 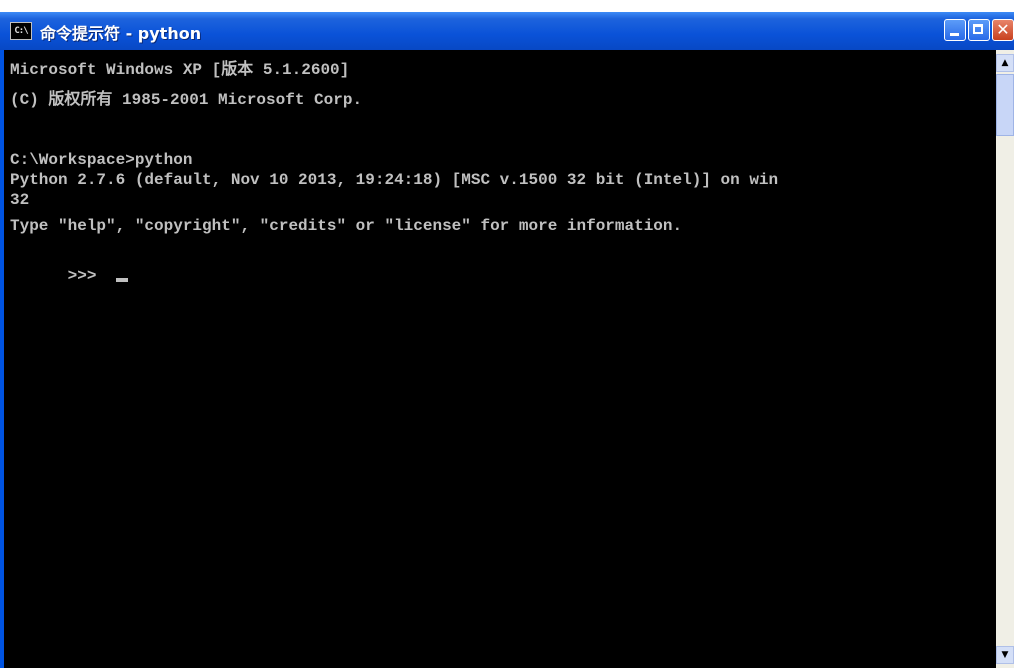 What do you see at coordinates (21, 31) in the screenshot?
I see `cmd-app-icon: C:\` at bounding box center [21, 31].